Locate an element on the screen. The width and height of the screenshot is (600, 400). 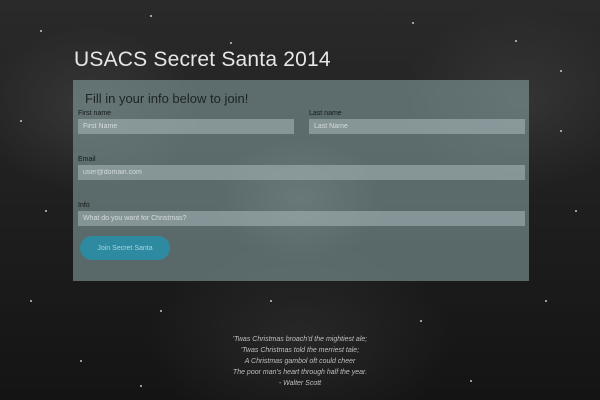
quote-line: A Christmas gambol oft could cheer is located at coordinates (300, 361).